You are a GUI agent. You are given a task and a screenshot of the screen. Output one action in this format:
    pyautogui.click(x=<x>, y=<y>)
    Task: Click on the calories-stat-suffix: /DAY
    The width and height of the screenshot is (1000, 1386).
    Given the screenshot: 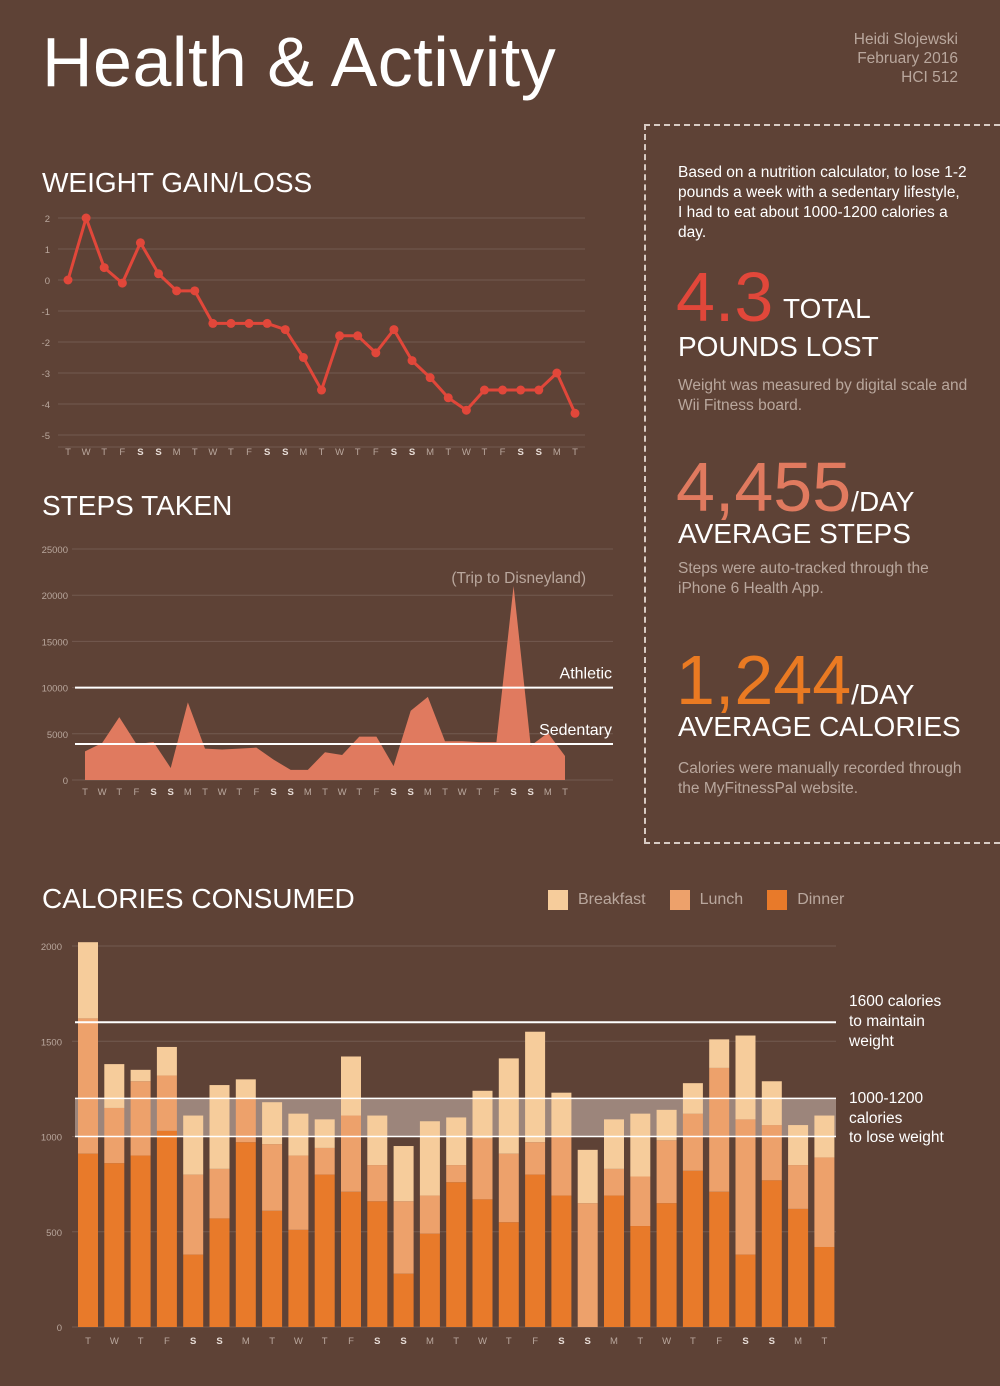 What is the action you would take?
    pyautogui.click(x=883, y=694)
    